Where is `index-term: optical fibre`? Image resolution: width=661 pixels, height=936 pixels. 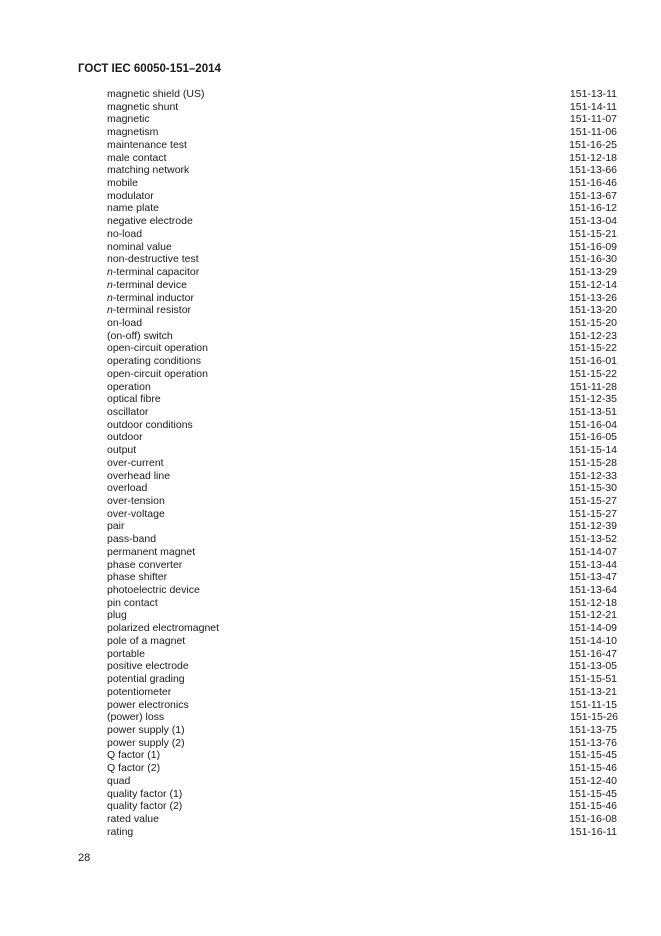 index-term: optical fibre is located at coordinates (134, 399).